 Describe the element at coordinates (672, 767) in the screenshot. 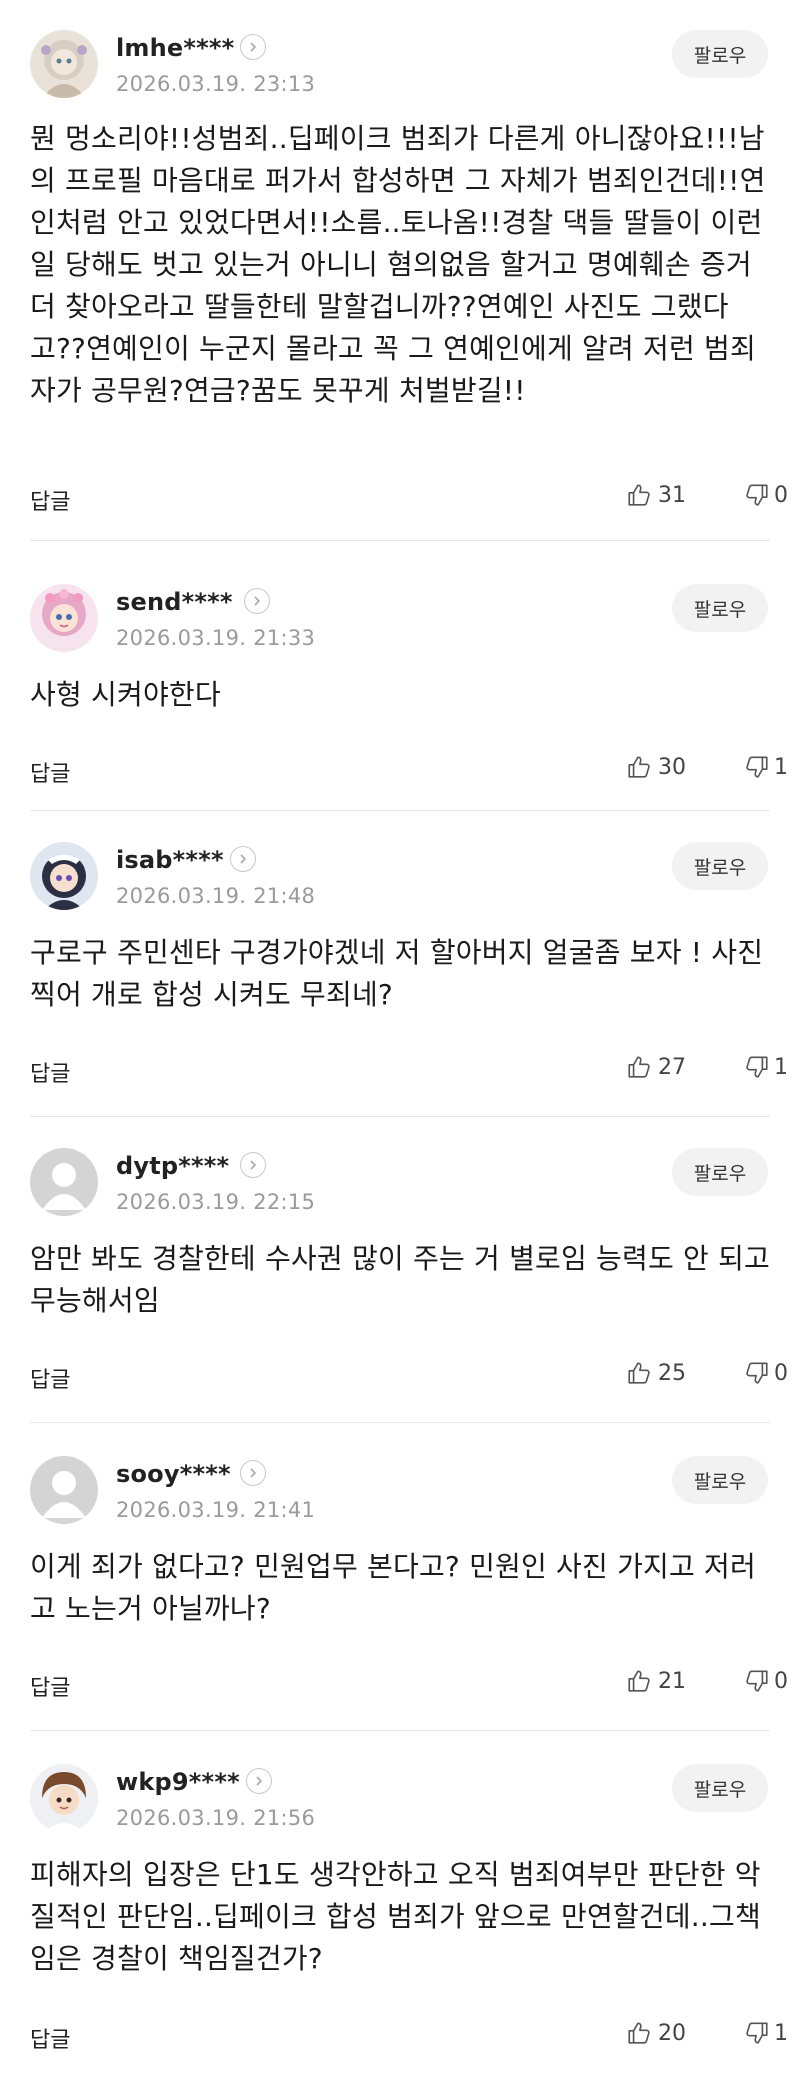

I see `like-count: 30` at that location.